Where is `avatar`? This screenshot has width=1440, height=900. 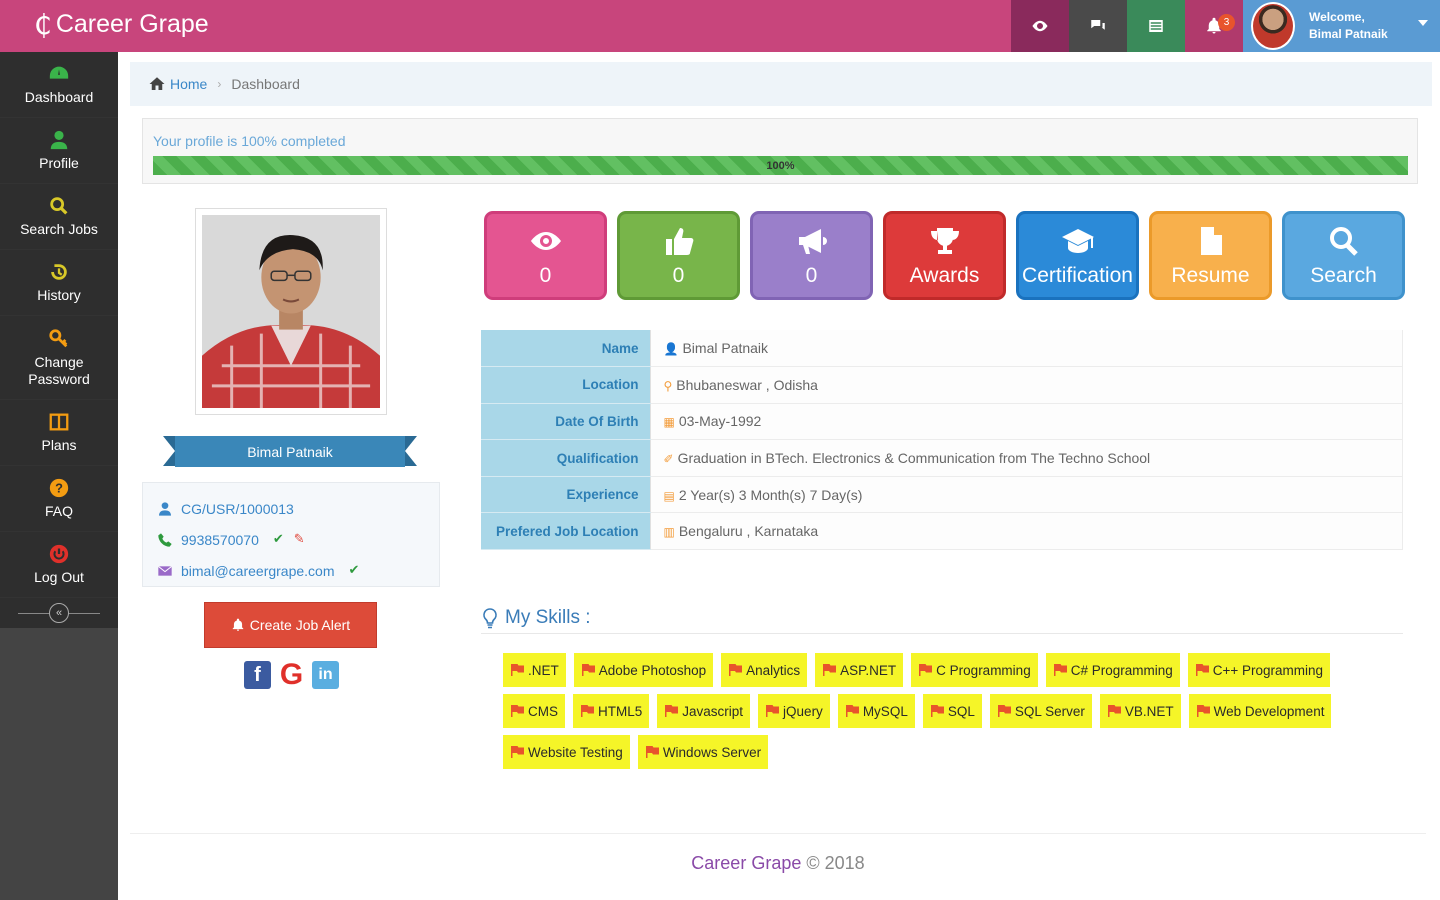 avatar is located at coordinates (1273, 26).